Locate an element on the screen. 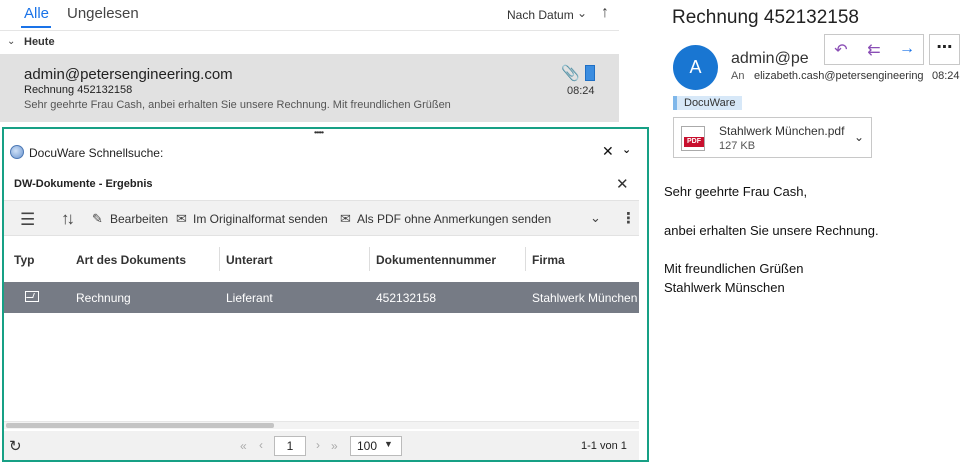 This screenshot has width=977, height=463. reply-all-icon: ⇇ is located at coordinates (874, 50).